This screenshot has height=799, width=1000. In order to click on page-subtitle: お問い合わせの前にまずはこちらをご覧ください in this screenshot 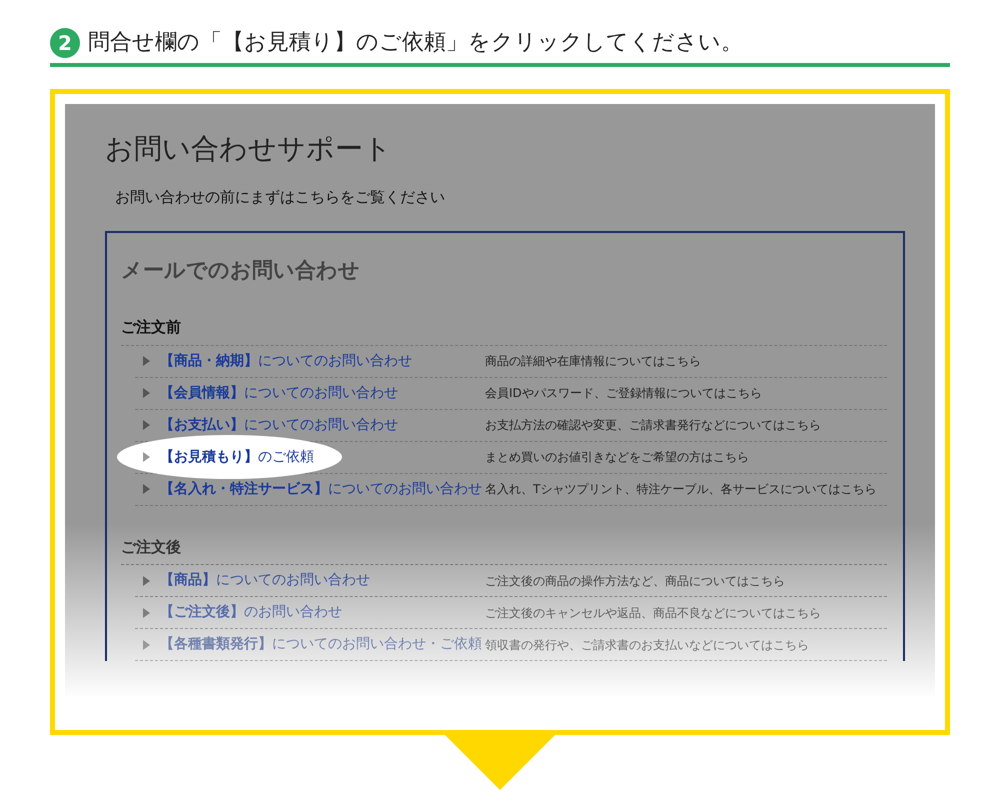, I will do `click(280, 197)`.